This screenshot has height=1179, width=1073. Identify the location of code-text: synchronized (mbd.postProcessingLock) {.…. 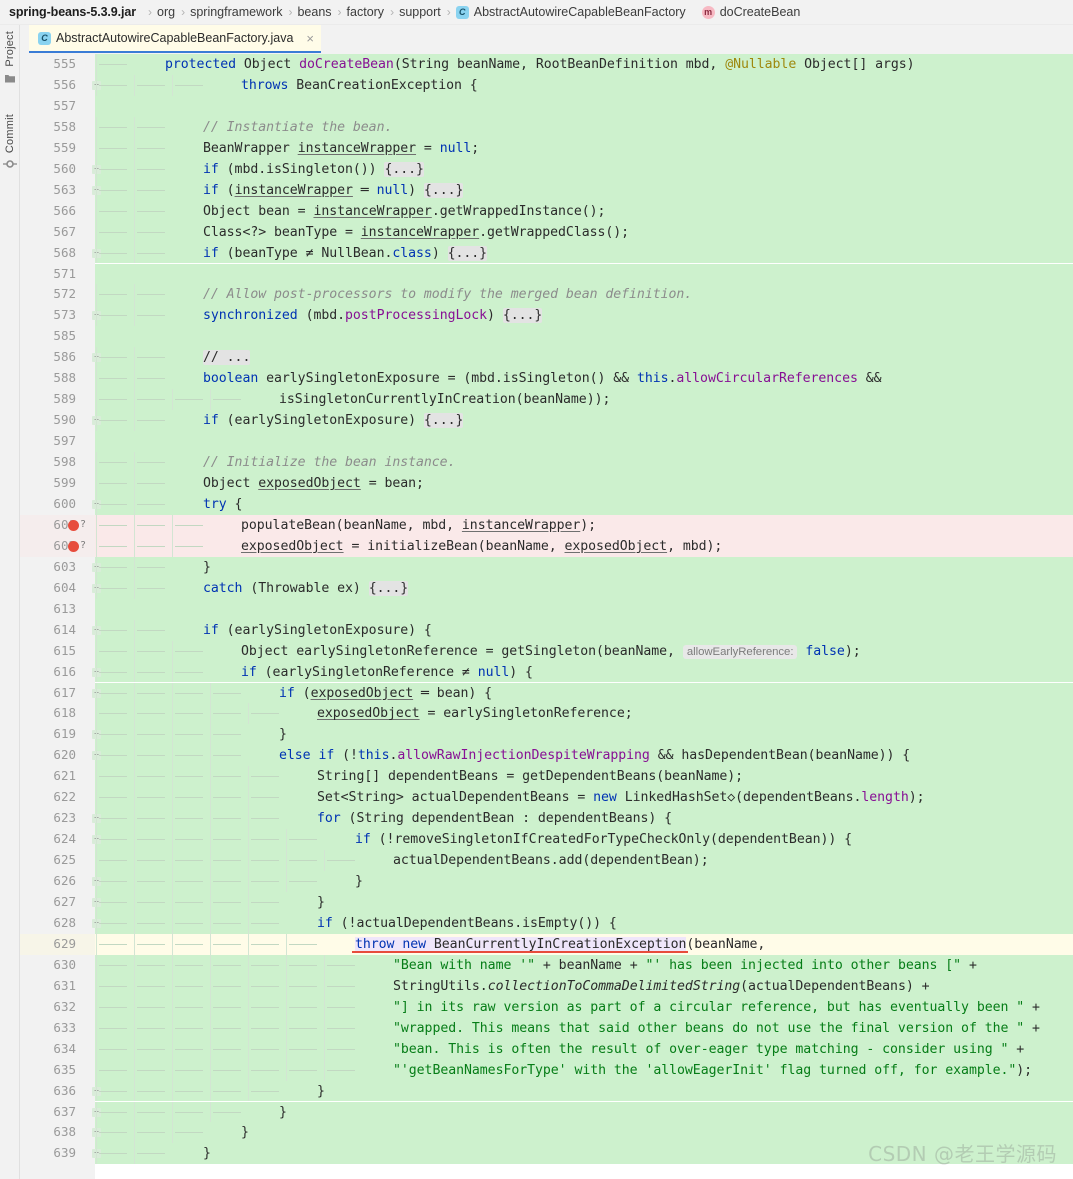
(372, 315).